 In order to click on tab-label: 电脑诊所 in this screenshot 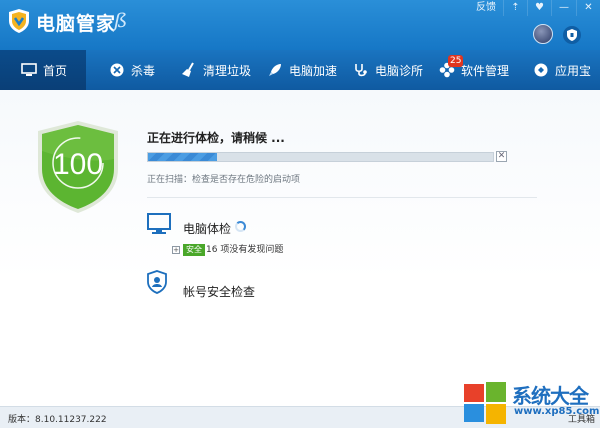, I will do `click(399, 70)`.